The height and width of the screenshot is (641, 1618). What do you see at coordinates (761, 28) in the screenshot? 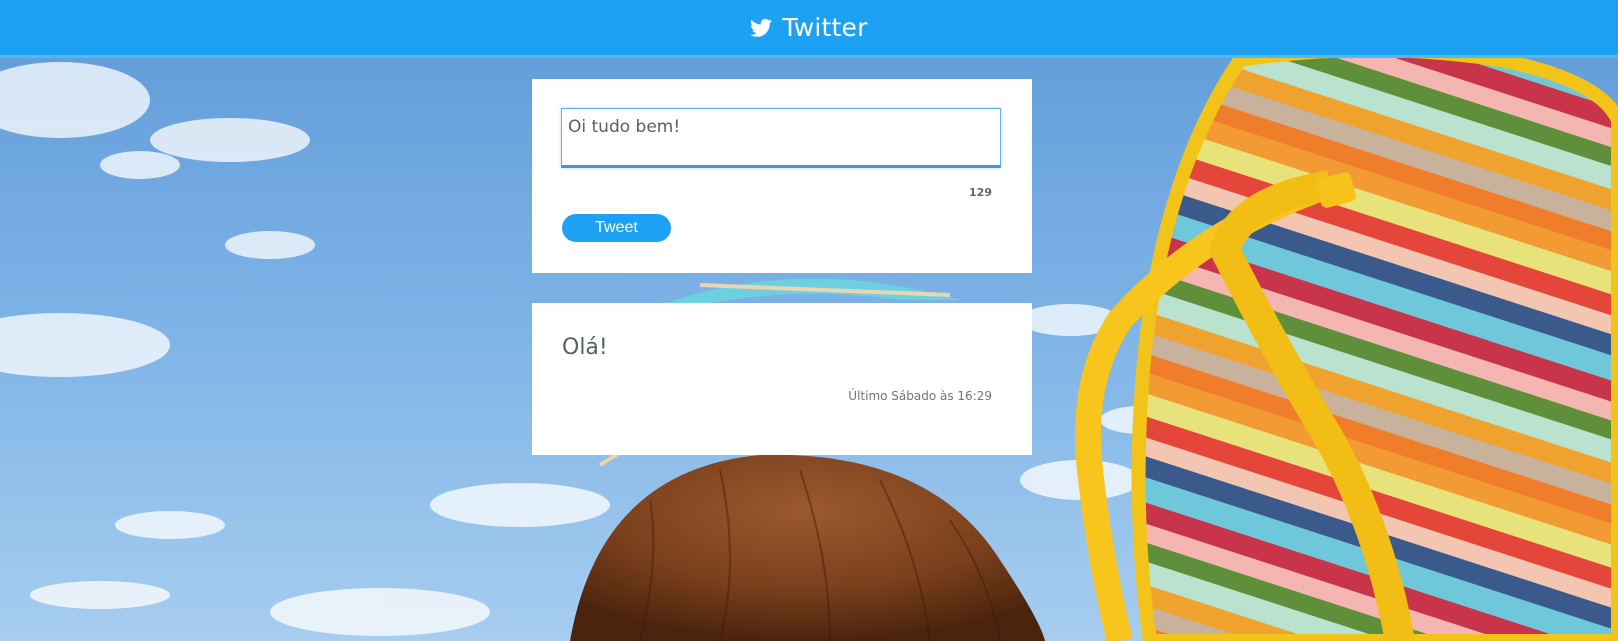
I see `twitter-bird-icon` at bounding box center [761, 28].